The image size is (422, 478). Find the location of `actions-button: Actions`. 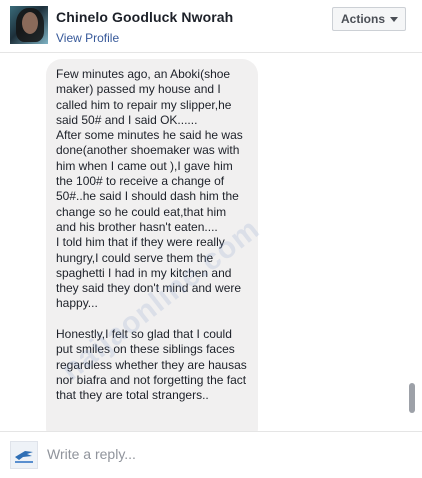

actions-button: Actions is located at coordinates (369, 19).